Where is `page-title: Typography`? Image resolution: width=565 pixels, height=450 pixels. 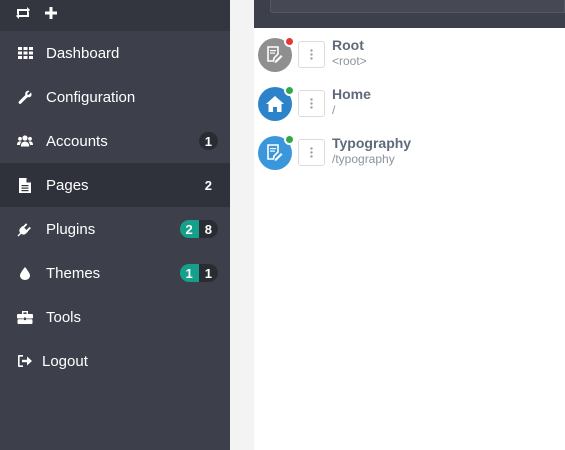 page-title: Typography is located at coordinates (371, 143).